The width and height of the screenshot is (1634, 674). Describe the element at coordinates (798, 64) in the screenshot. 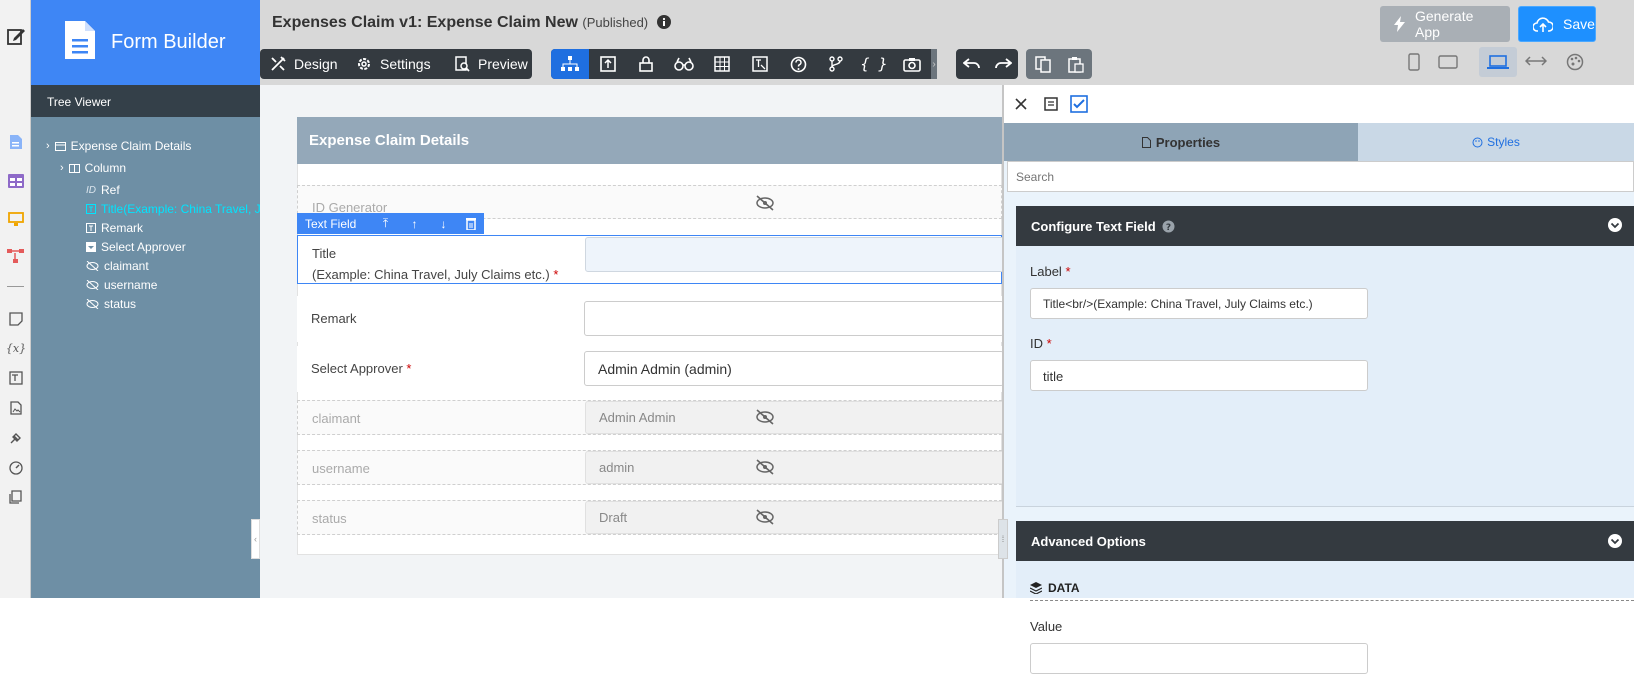

I see `help-icon` at that location.